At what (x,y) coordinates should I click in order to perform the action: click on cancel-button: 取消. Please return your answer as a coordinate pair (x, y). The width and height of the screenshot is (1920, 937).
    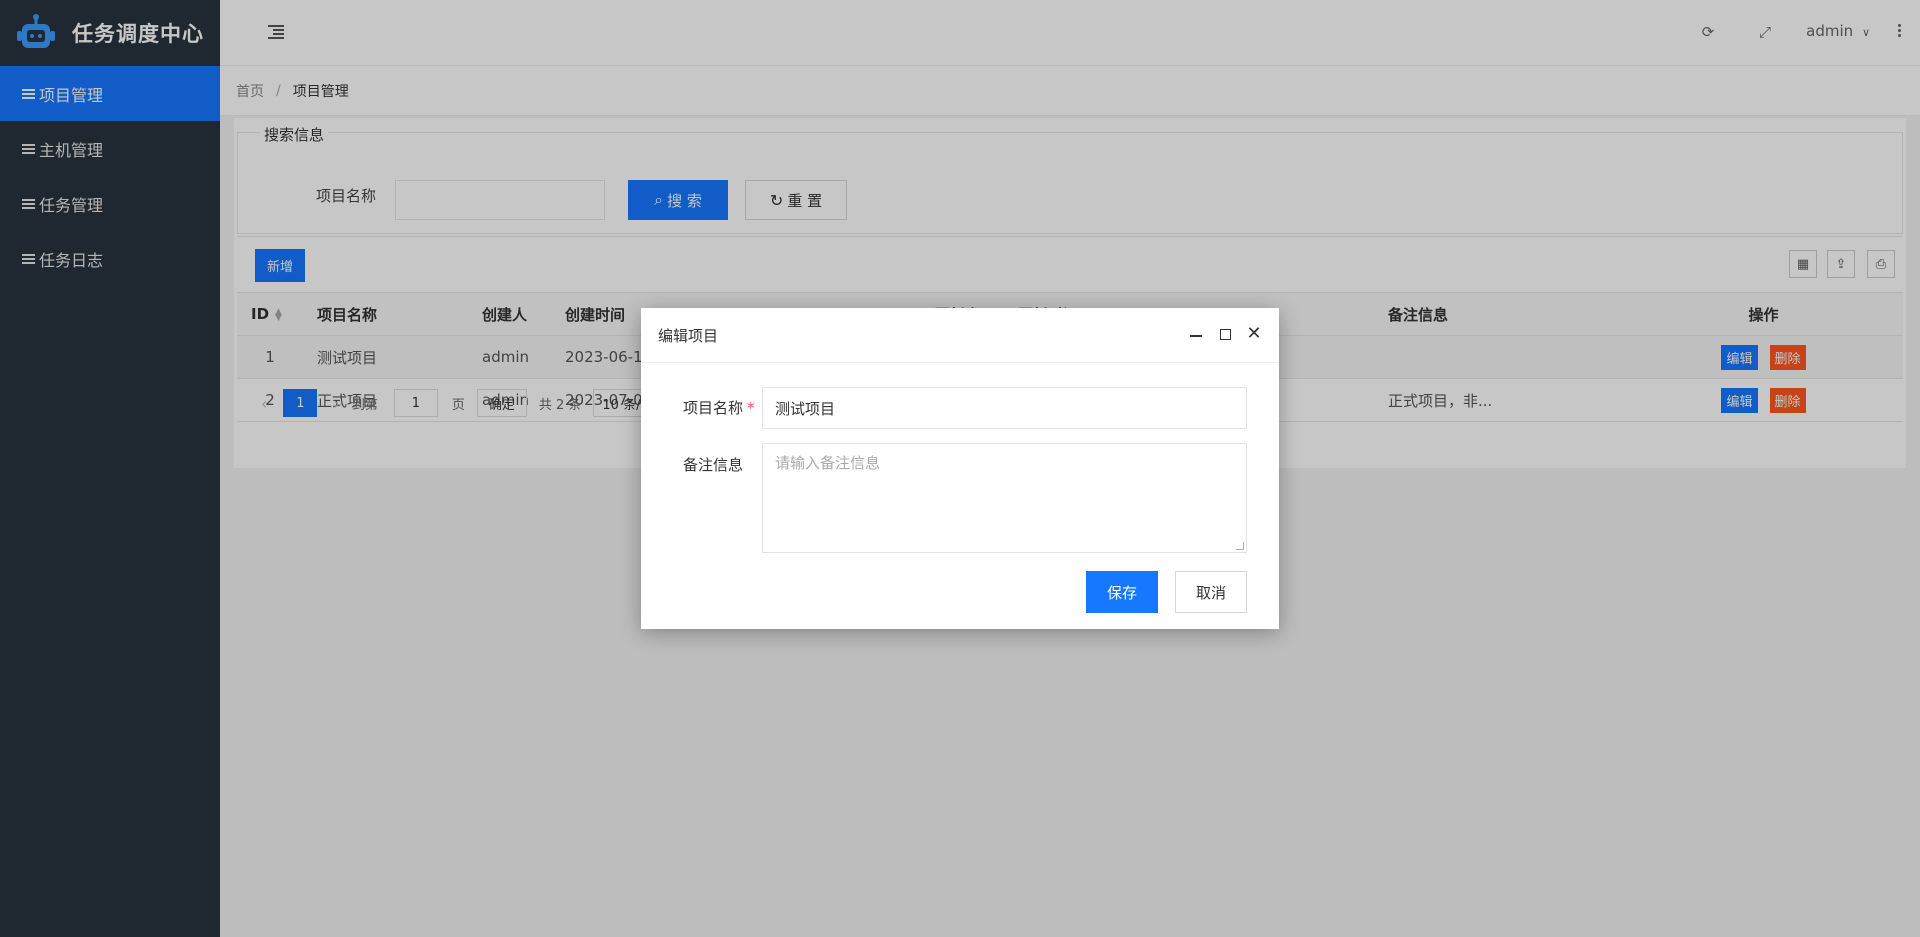
    Looking at the image, I should click on (1211, 592).